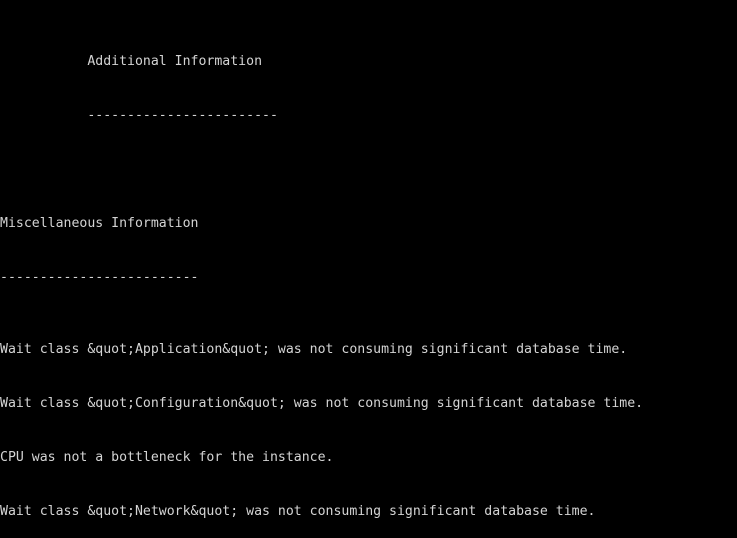 Image resolution: width=737 pixels, height=538 pixels. I want to click on subsection-title-rule: -------------------------, so click(99, 277).